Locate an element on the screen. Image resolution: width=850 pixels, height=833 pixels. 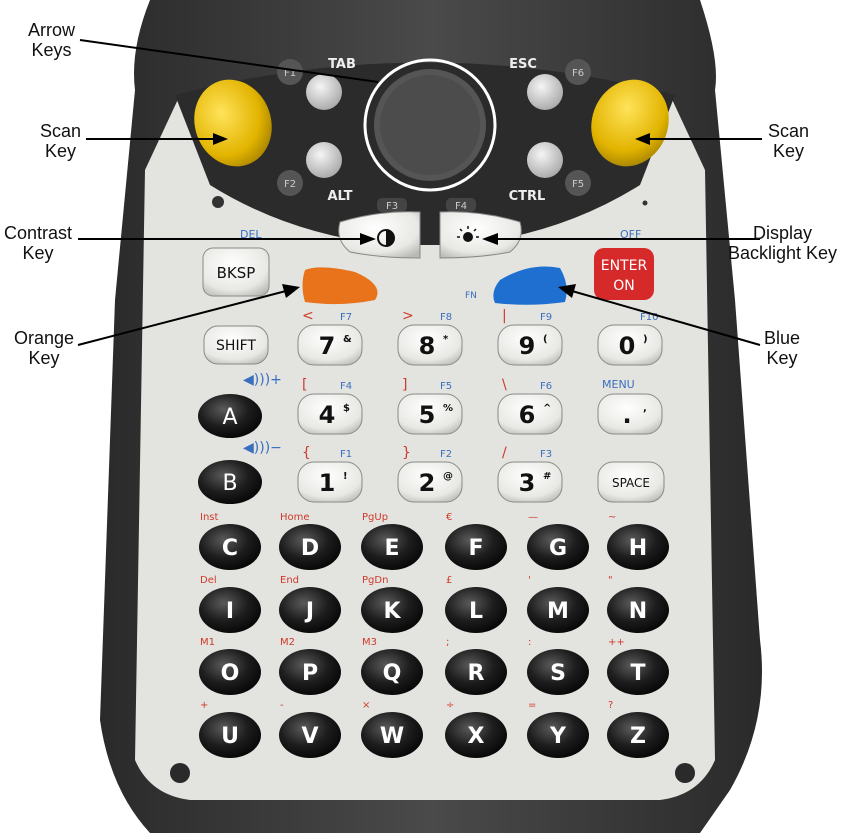
num-key-main: 3 is located at coordinates (527, 483).